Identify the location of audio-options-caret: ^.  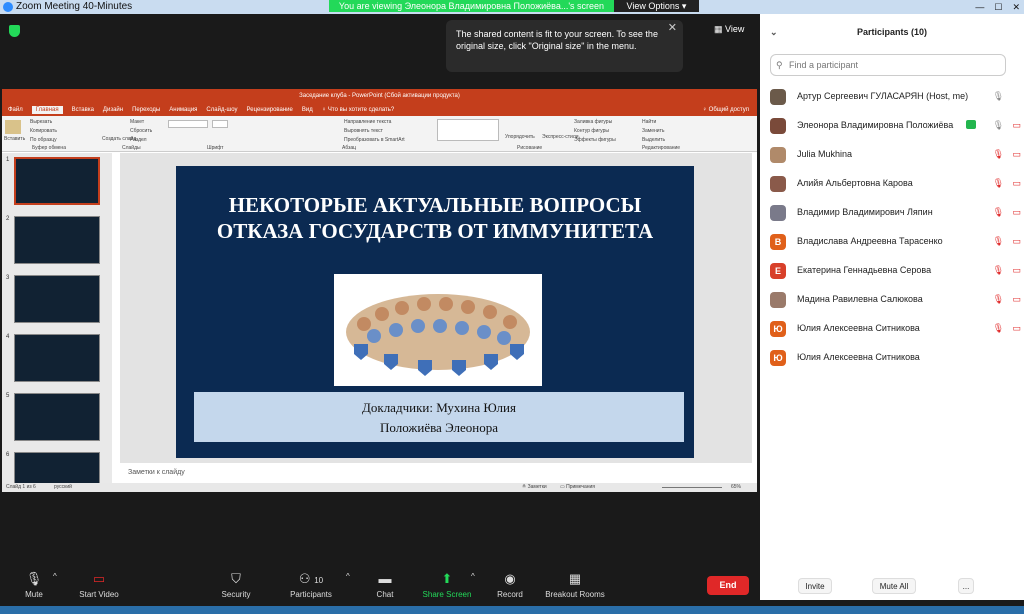
(55, 576).